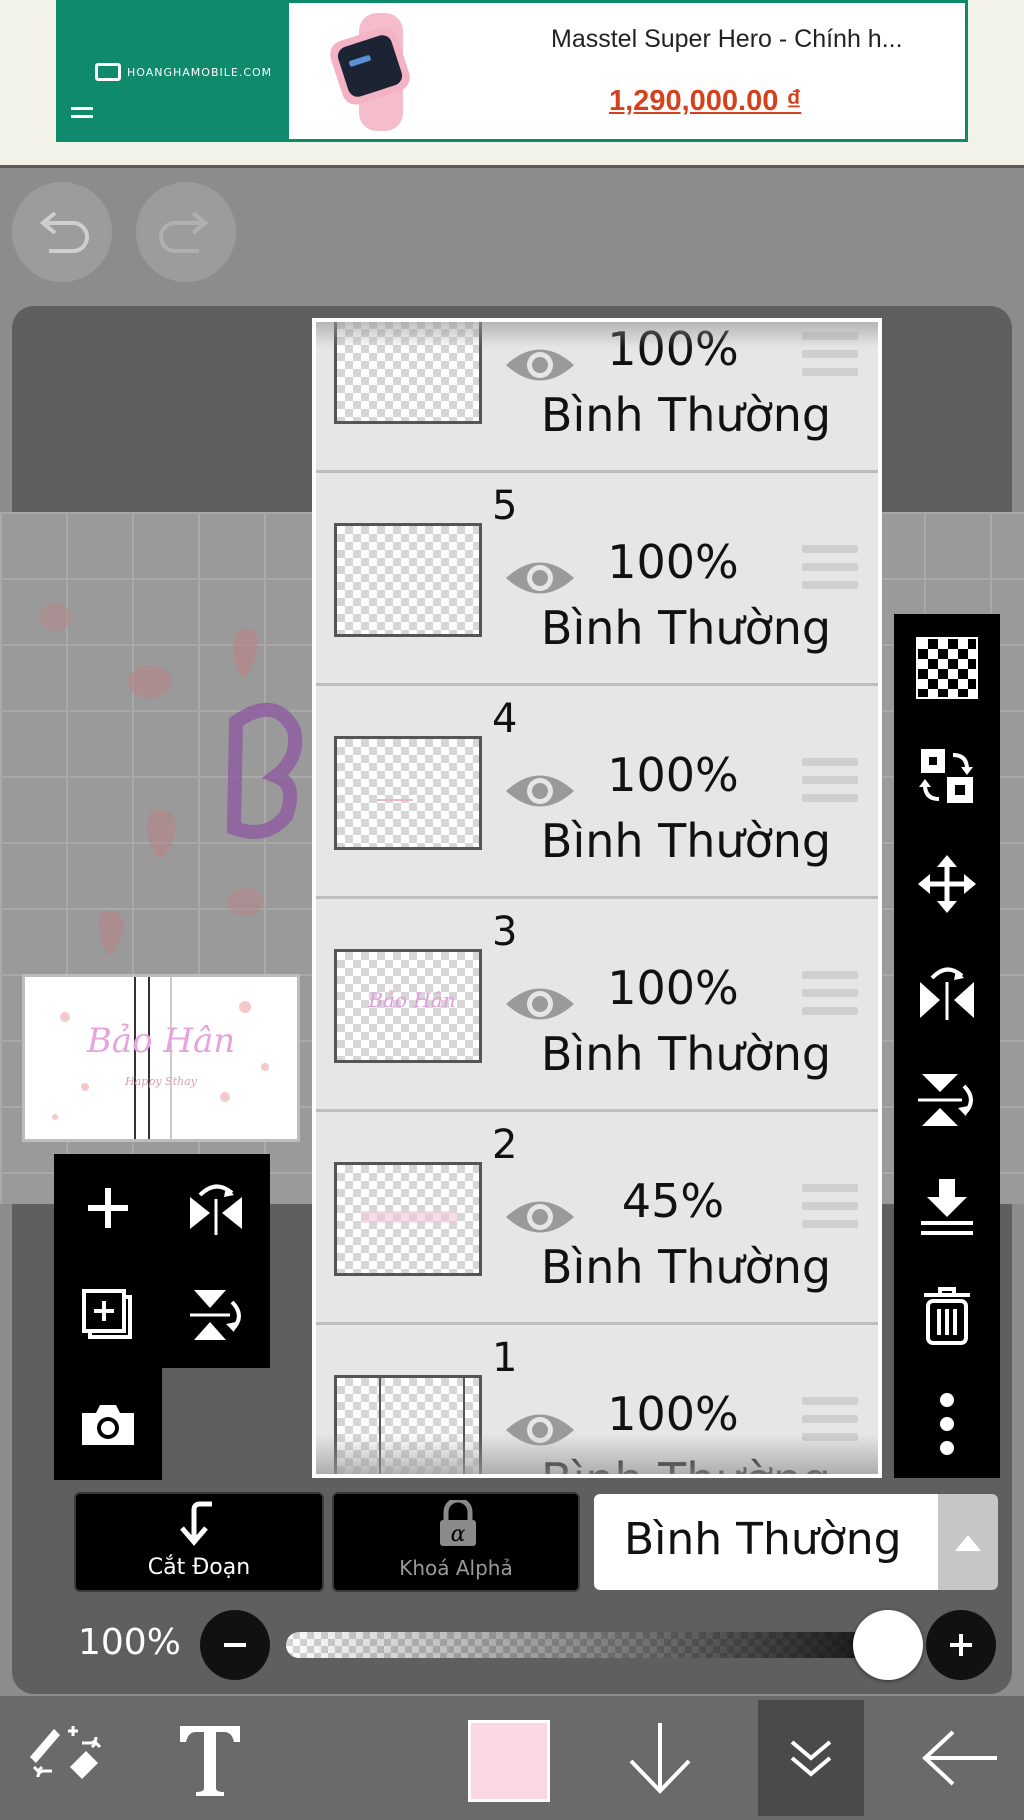 The image size is (1024, 1820). Describe the element at coordinates (171, 779) in the screenshot. I see `canvas-artwork` at that location.